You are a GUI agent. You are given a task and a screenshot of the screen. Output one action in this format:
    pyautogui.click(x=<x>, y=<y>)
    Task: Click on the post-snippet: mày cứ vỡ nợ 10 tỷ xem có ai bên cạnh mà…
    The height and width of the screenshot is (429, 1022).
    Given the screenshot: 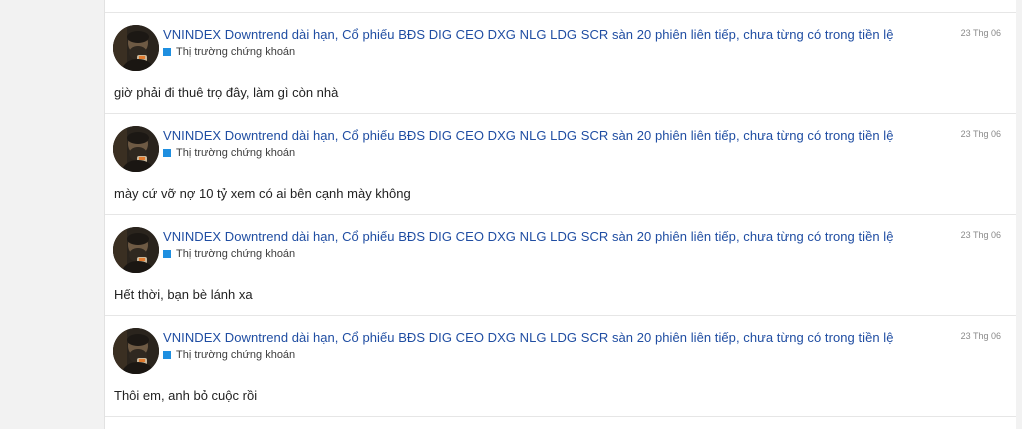 What is the action you would take?
    pyautogui.click(x=262, y=193)
    